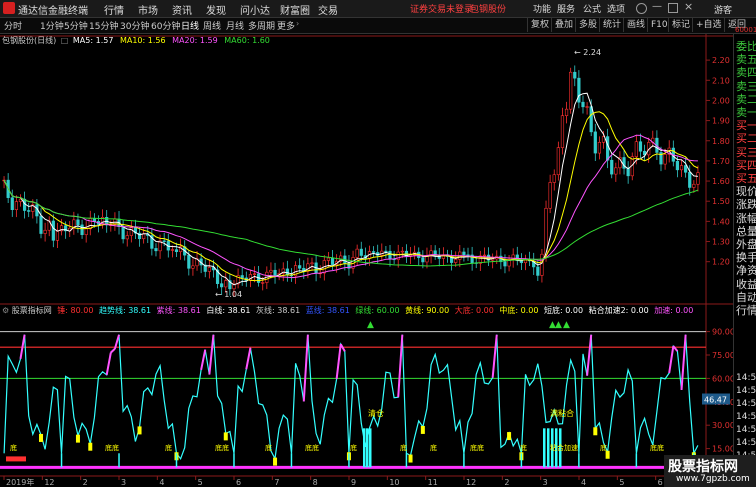 Image resolution: width=756 pixels, height=487 pixels. I want to click on ind-tick-label: 90.00, so click(722, 332).